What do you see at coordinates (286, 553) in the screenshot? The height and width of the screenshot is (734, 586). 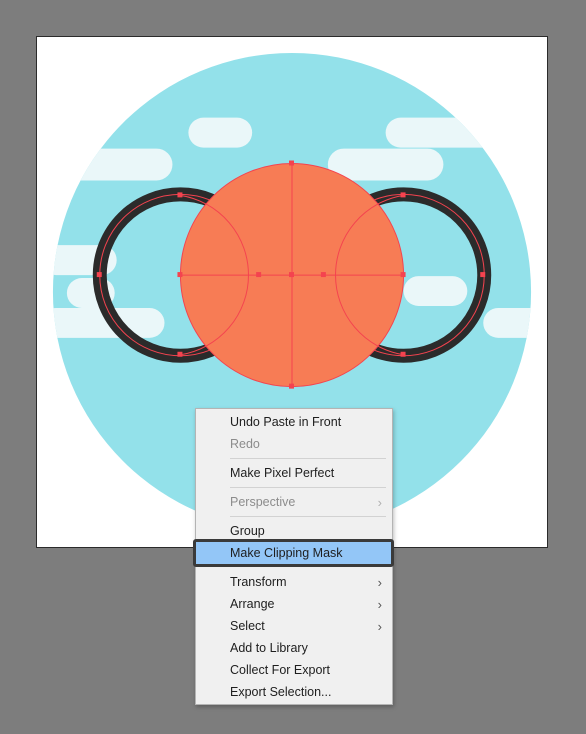 I see `menu-item-label: Make Clipping Mask` at bounding box center [286, 553].